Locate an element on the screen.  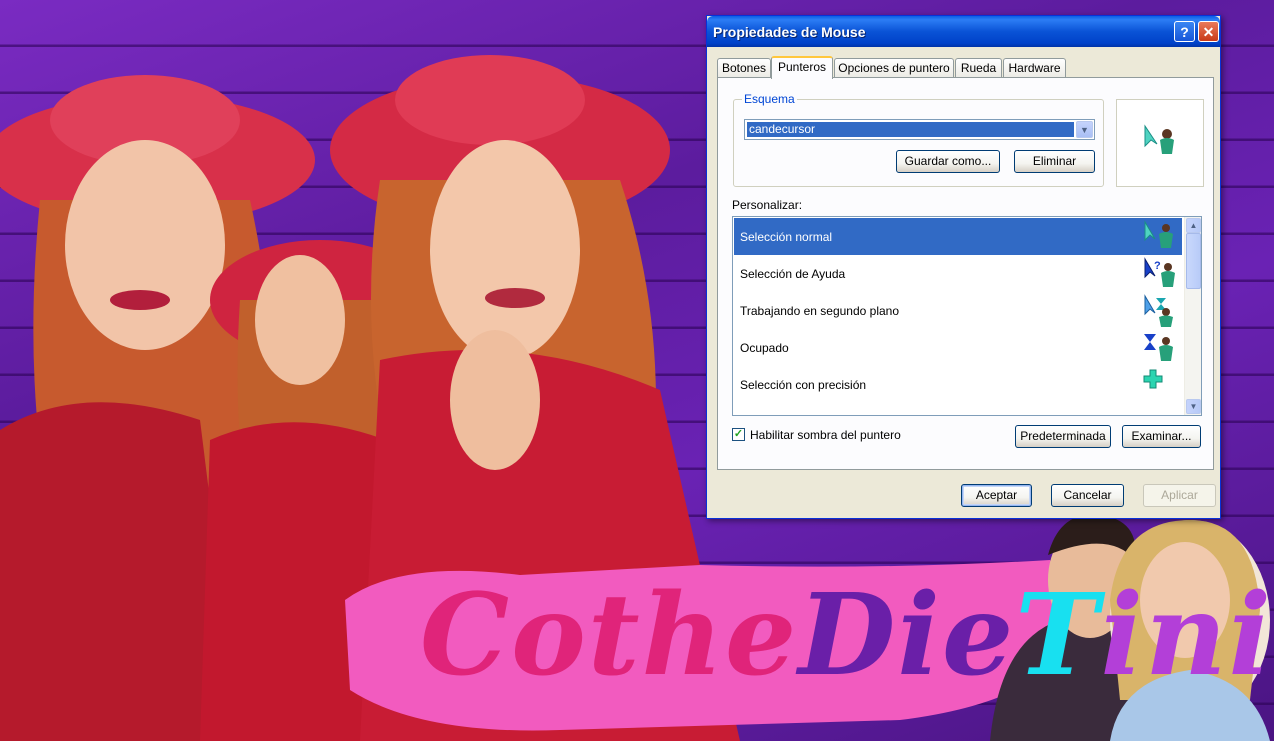
banner-text-part3: T is located at coordinates (1058, 635).